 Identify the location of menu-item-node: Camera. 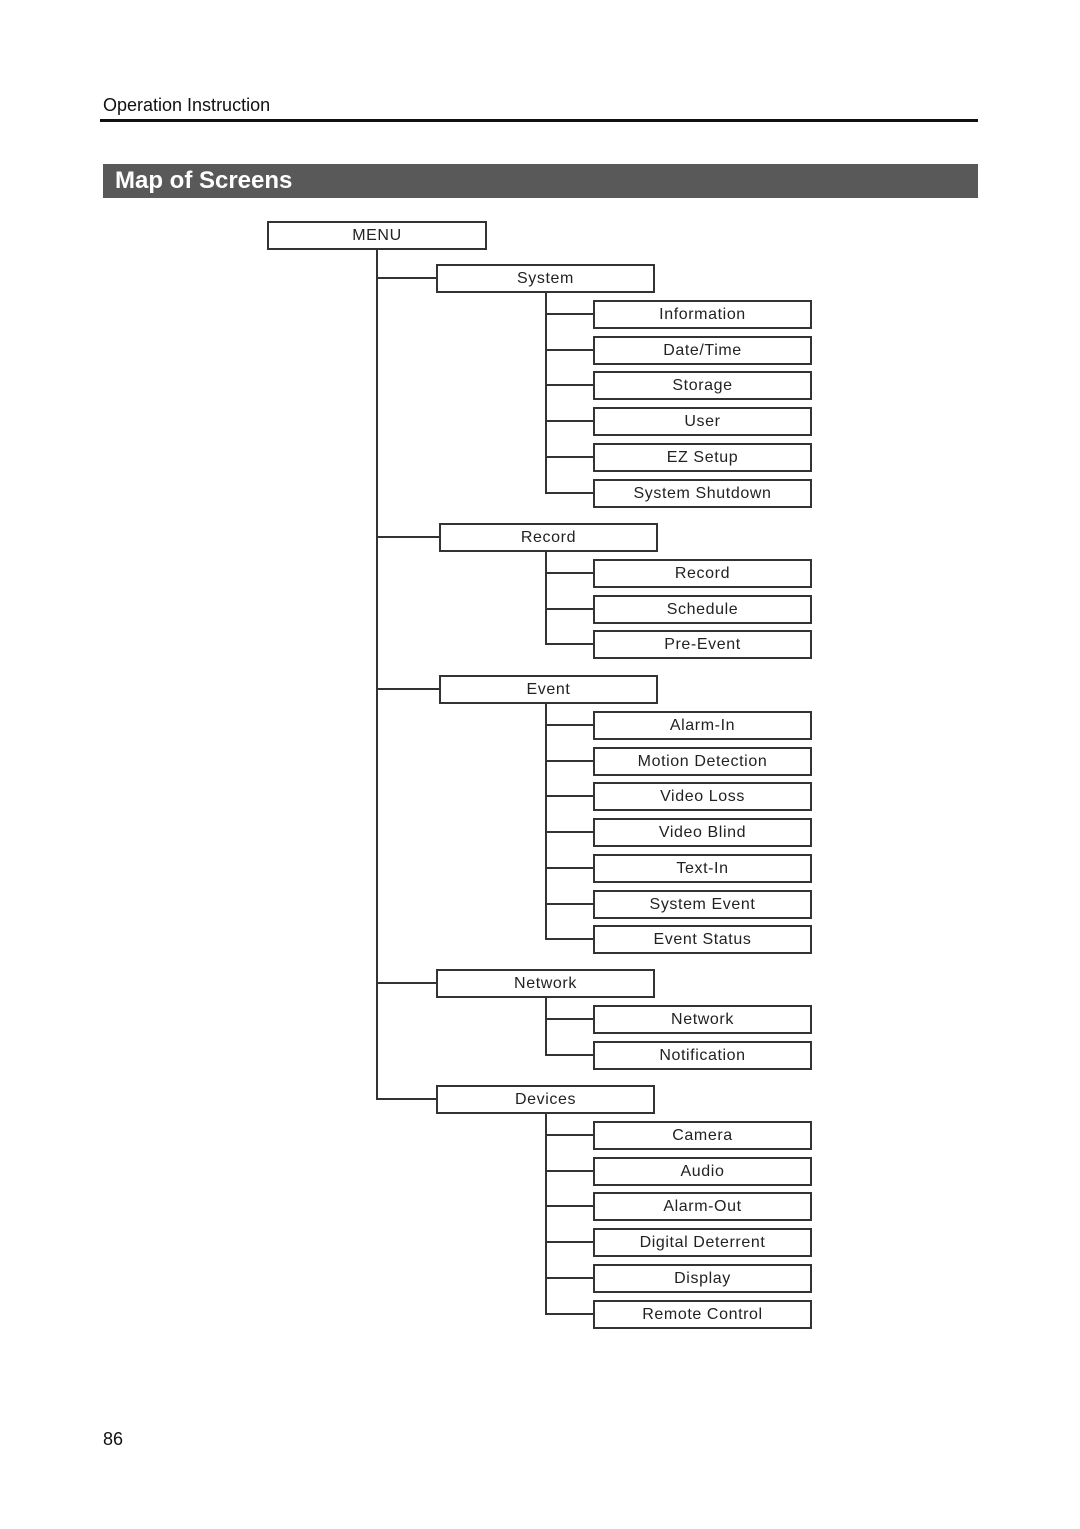
(702, 1135).